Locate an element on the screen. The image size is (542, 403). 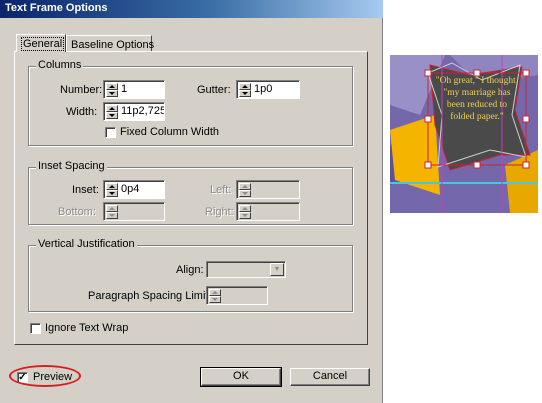
left-stepper is located at coordinates (268, 189).